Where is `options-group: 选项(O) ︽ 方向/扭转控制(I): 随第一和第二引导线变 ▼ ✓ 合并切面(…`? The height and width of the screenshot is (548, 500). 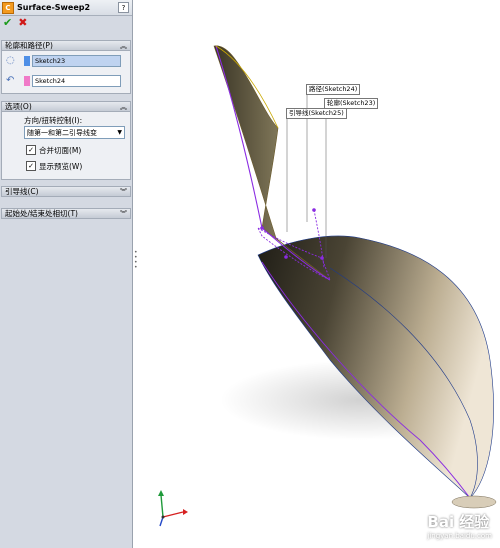
options-group: 选项(O) ︽ 方向/扭转控制(I): 随第一和第二引导线变 ▼ ✓ 合并切面(… is located at coordinates (66, 140).